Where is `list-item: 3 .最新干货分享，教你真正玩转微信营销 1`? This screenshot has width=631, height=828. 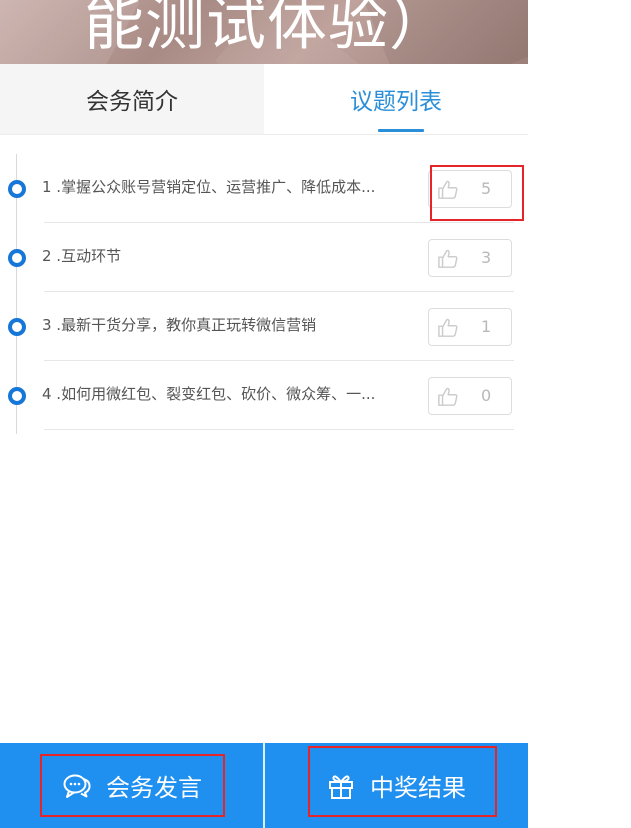
list-item: 3 .最新干货分享，教你真正玩转微信营销 1 is located at coordinates (264, 326).